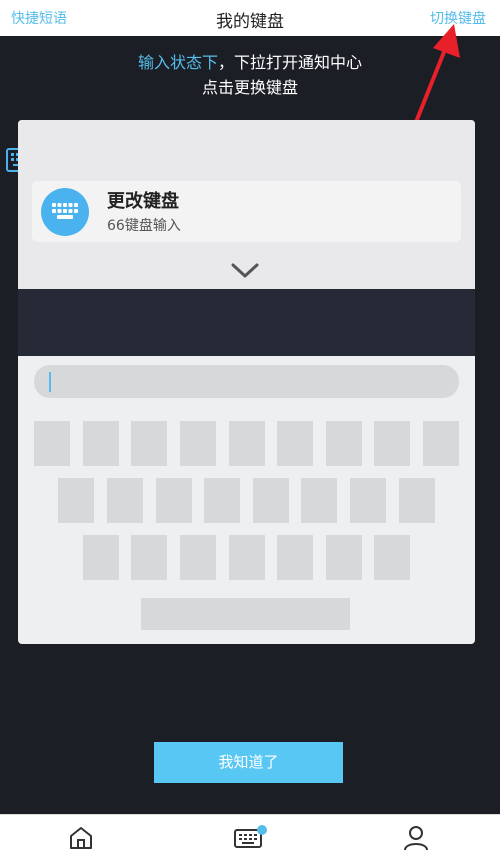 The image size is (500, 861). What do you see at coordinates (416, 838) in the screenshot?
I see `user-icon` at bounding box center [416, 838].